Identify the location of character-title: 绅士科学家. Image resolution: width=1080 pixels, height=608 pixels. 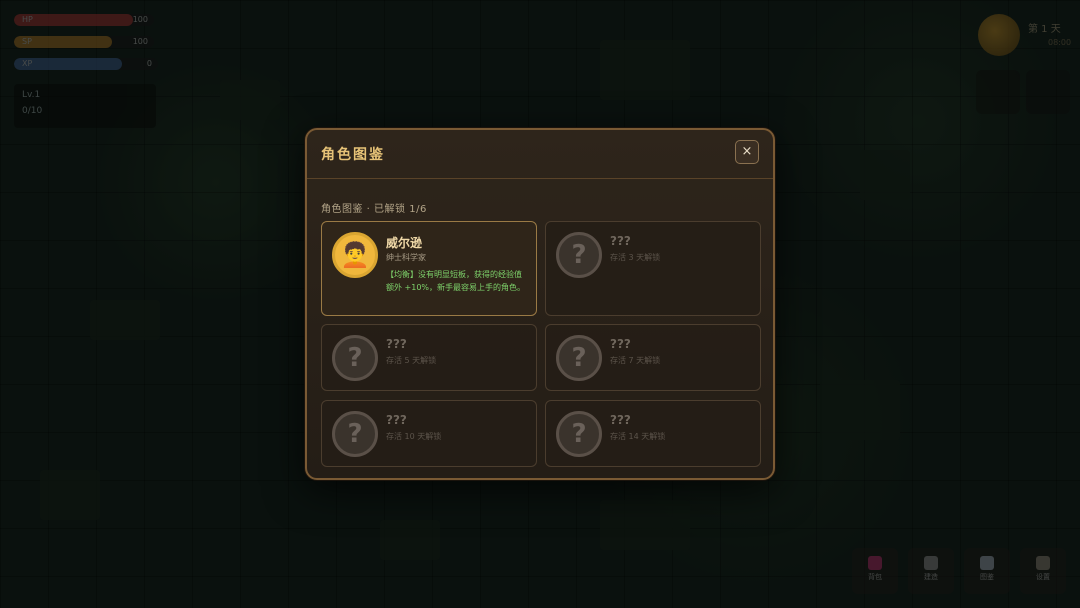
(406, 257).